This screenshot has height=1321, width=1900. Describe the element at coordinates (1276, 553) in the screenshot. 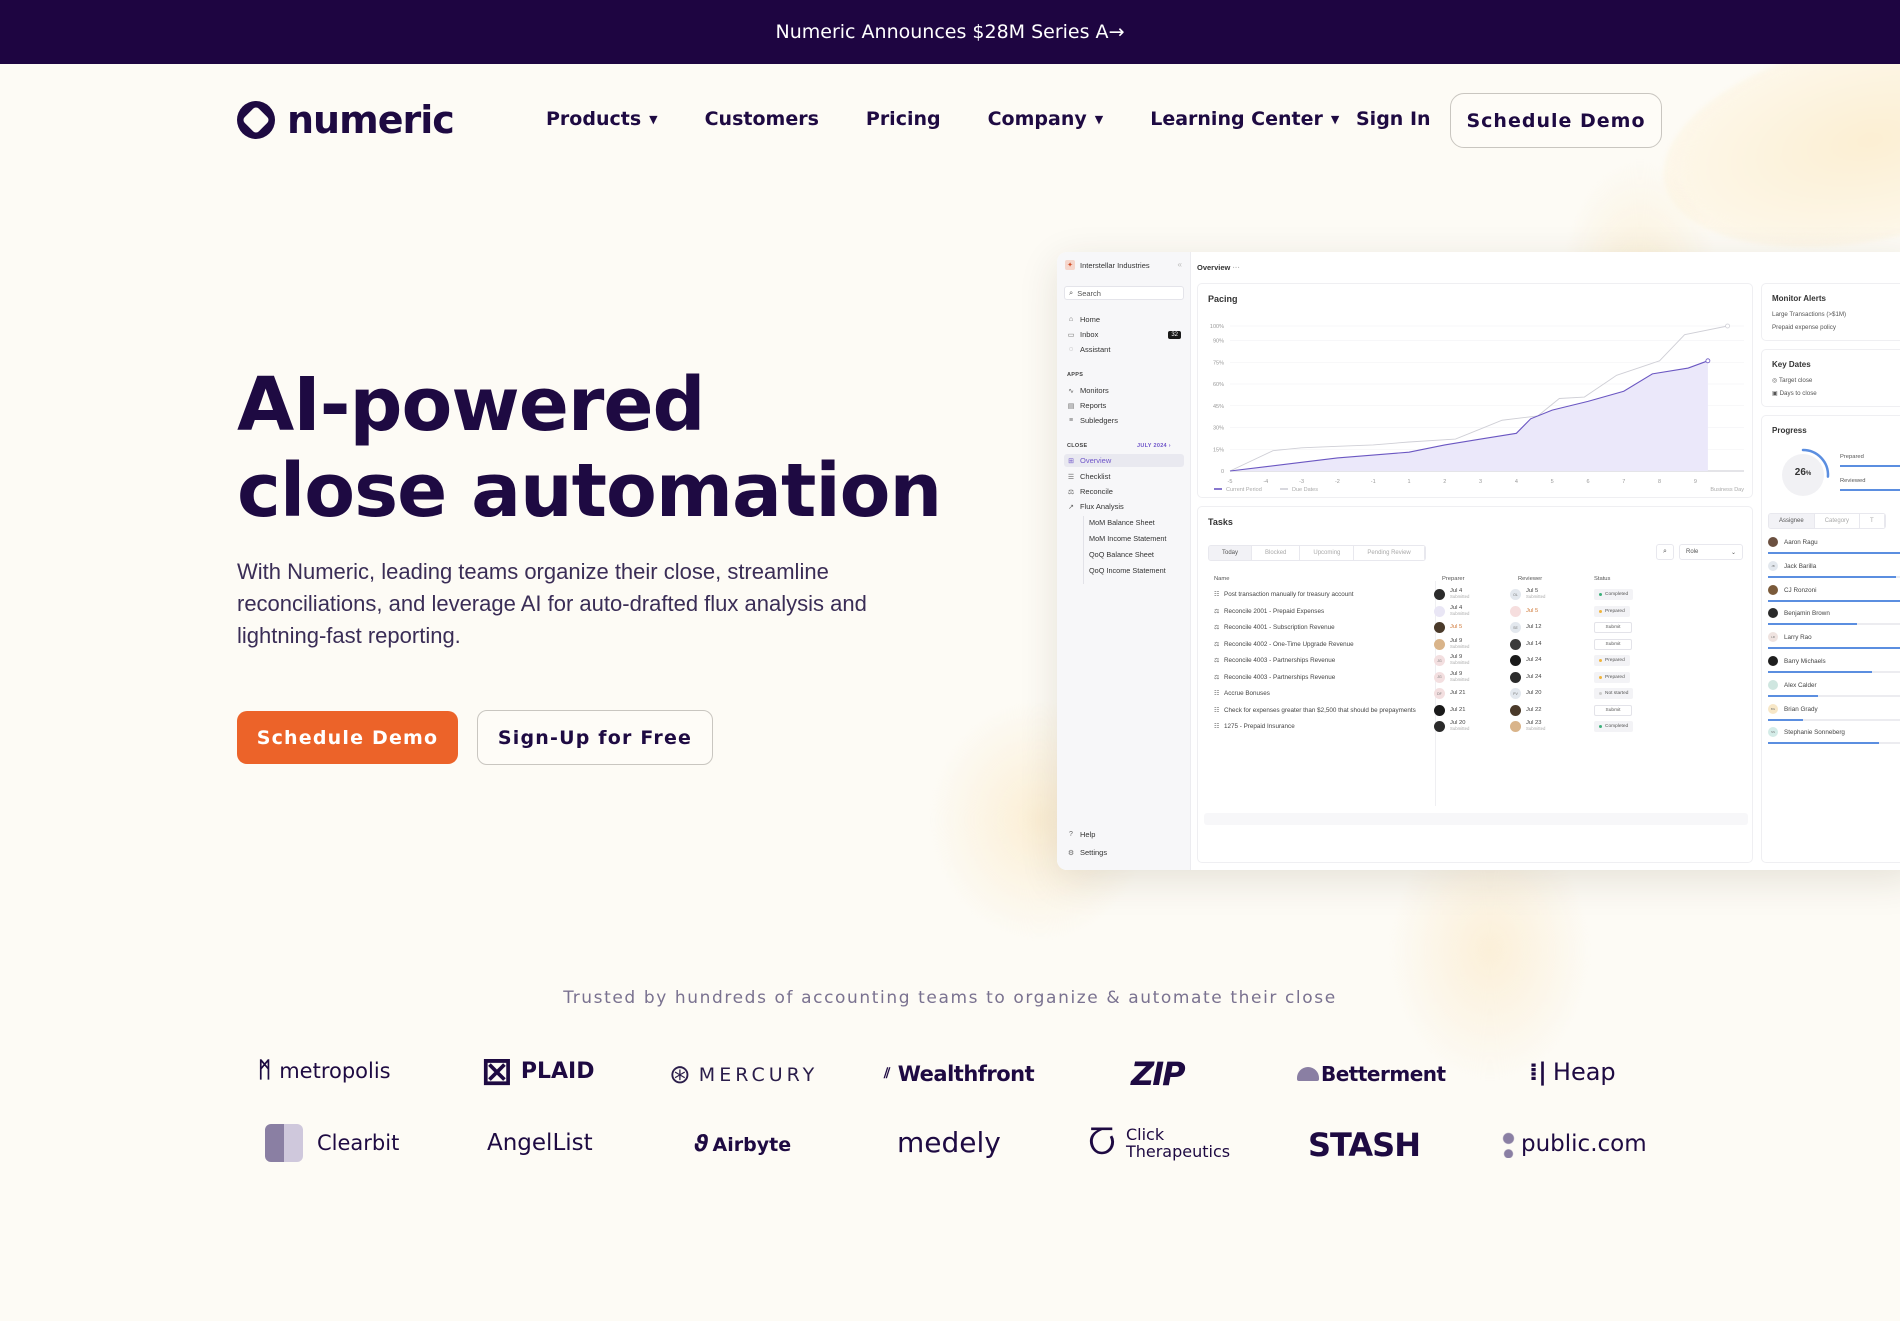

I see `tab-blocked: Blocked` at that location.